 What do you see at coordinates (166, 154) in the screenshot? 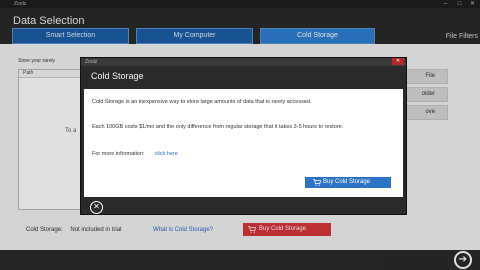
I see `click-here-link: click here` at bounding box center [166, 154].